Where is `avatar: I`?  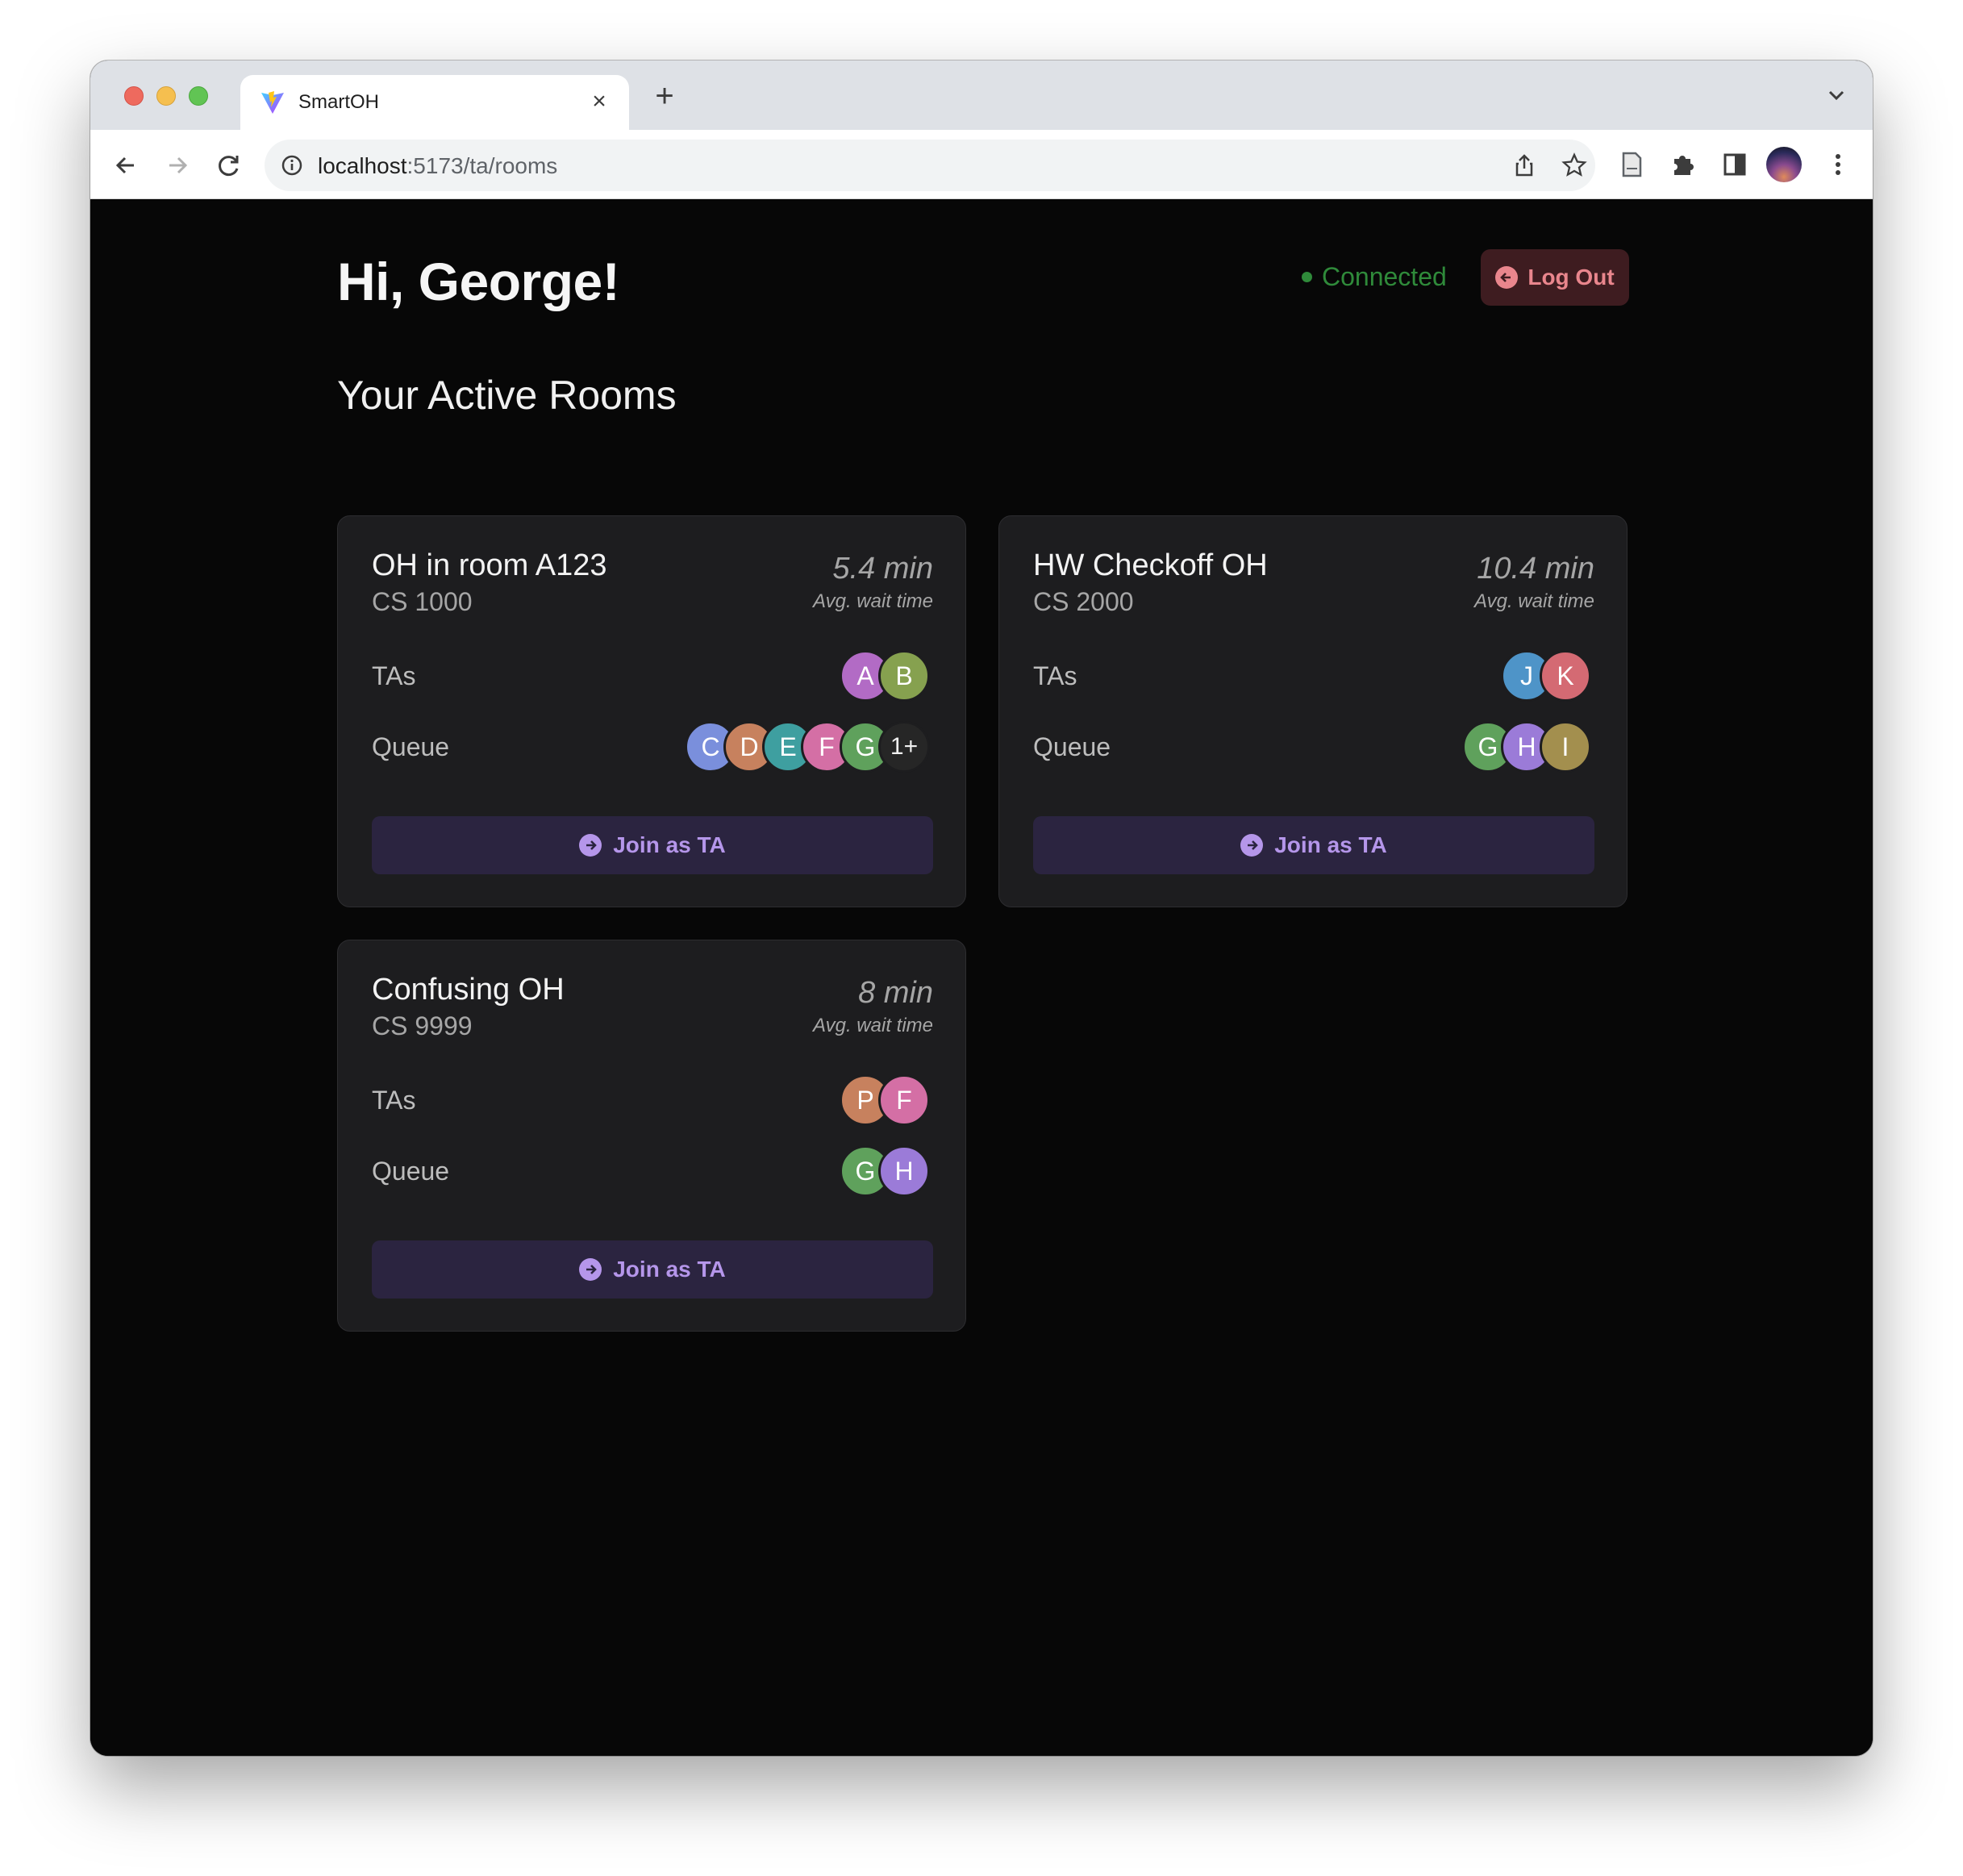
avatar: I is located at coordinates (1565, 747).